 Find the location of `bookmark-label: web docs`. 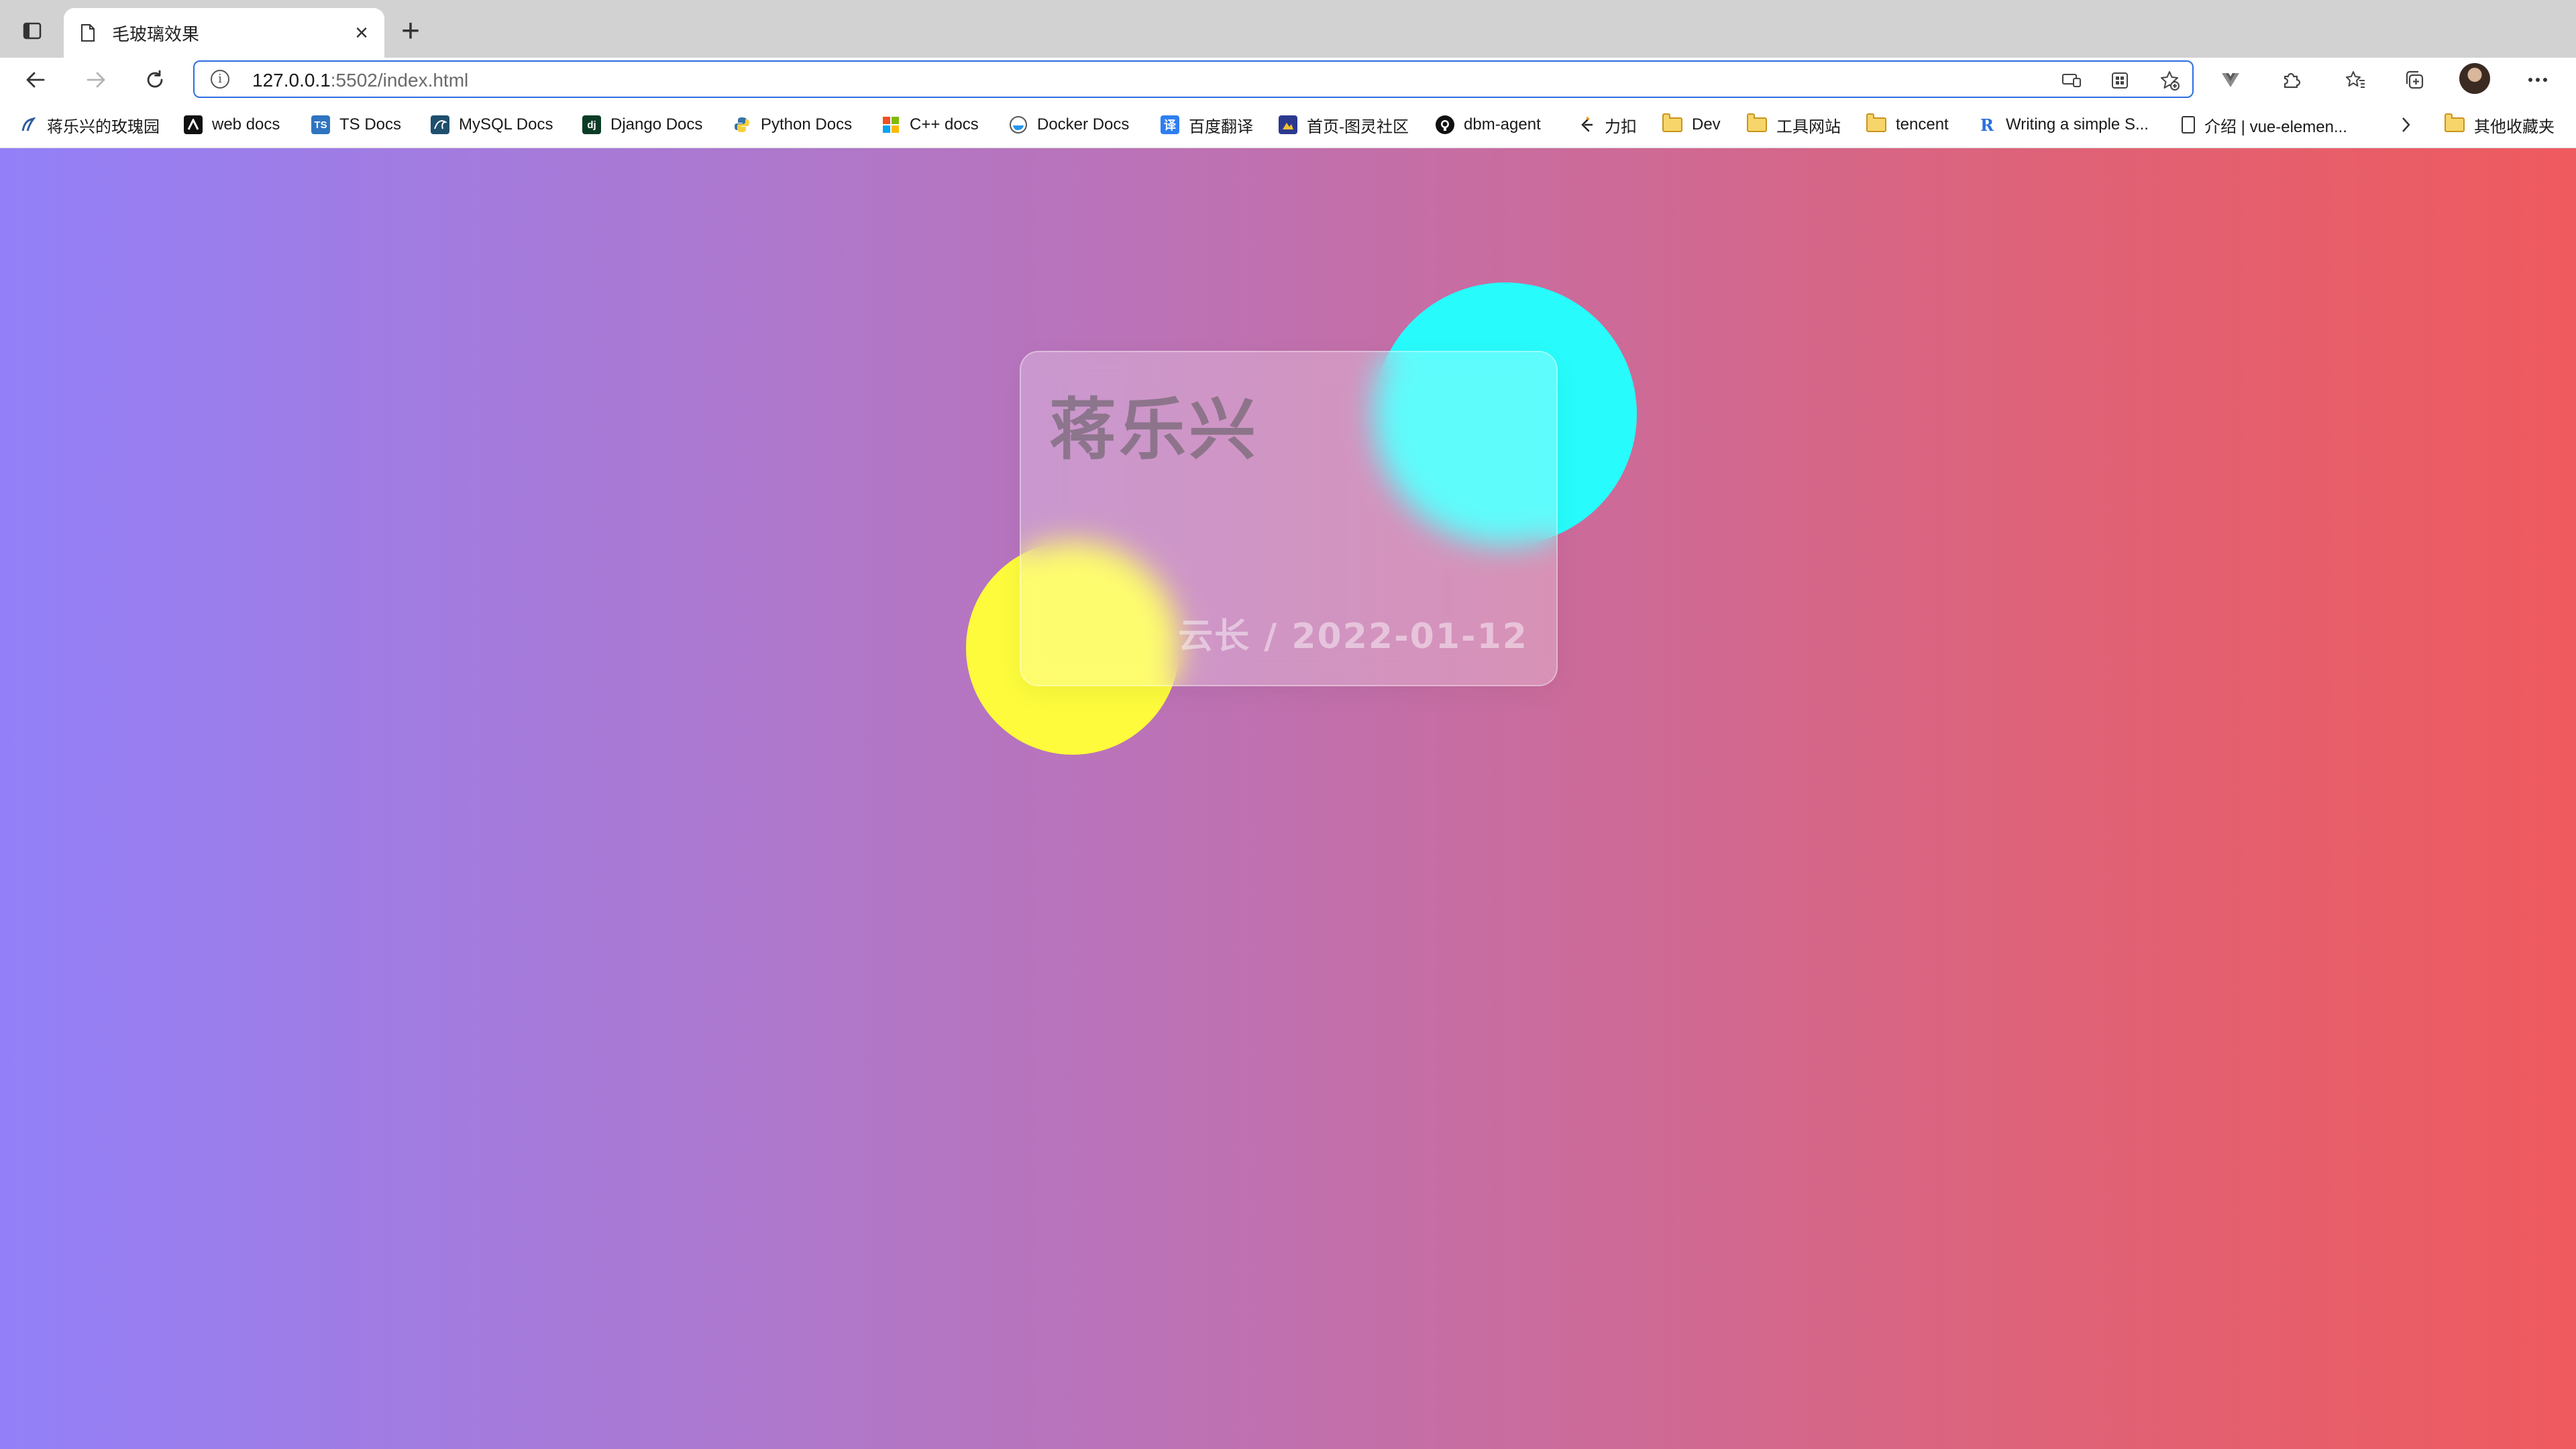

bookmark-label: web docs is located at coordinates (246, 124).